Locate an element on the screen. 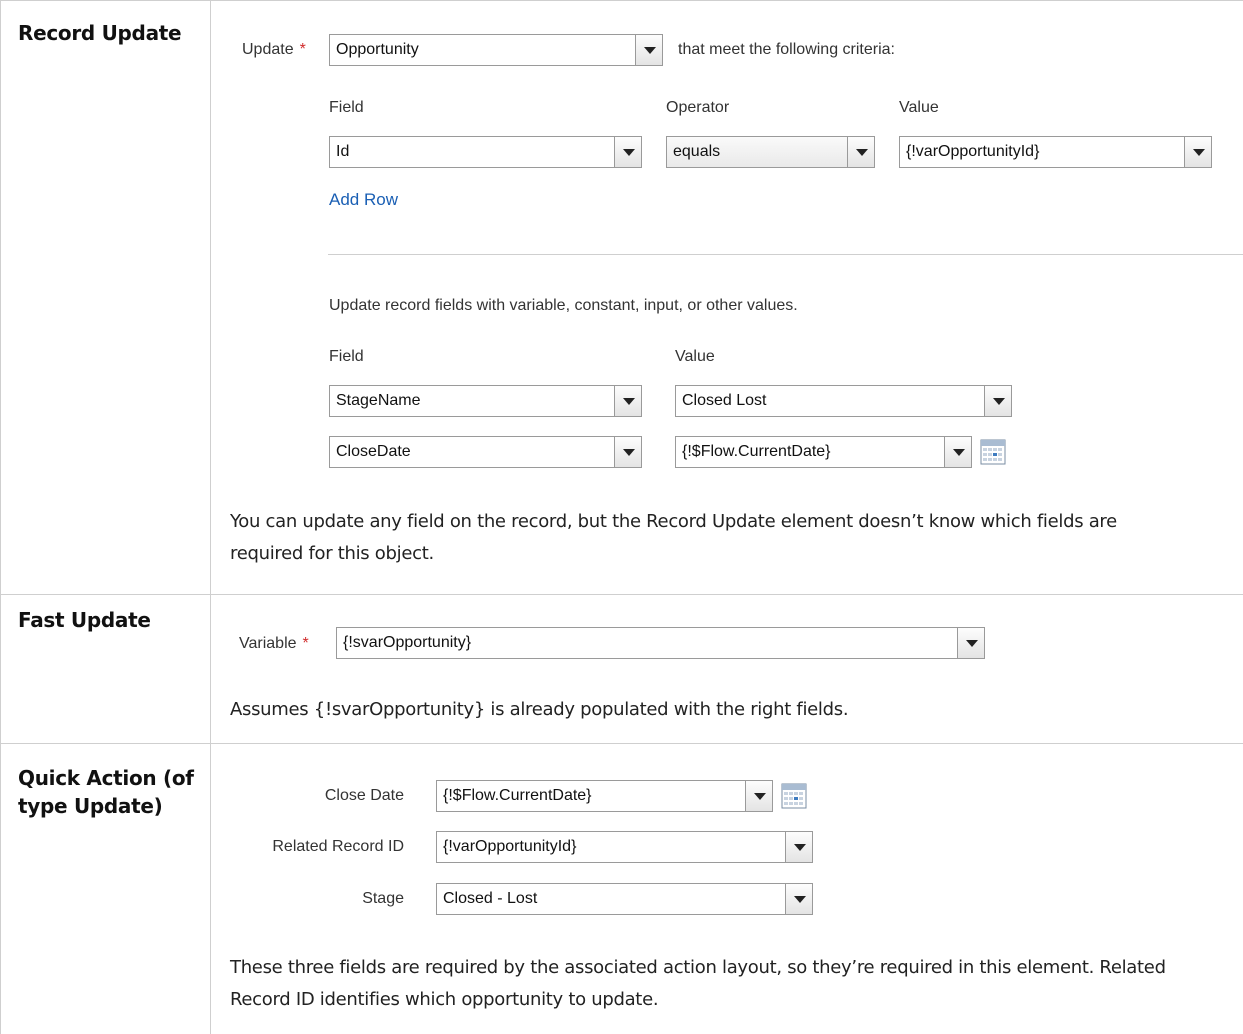  update-object-input: Opportunity is located at coordinates (482, 50).